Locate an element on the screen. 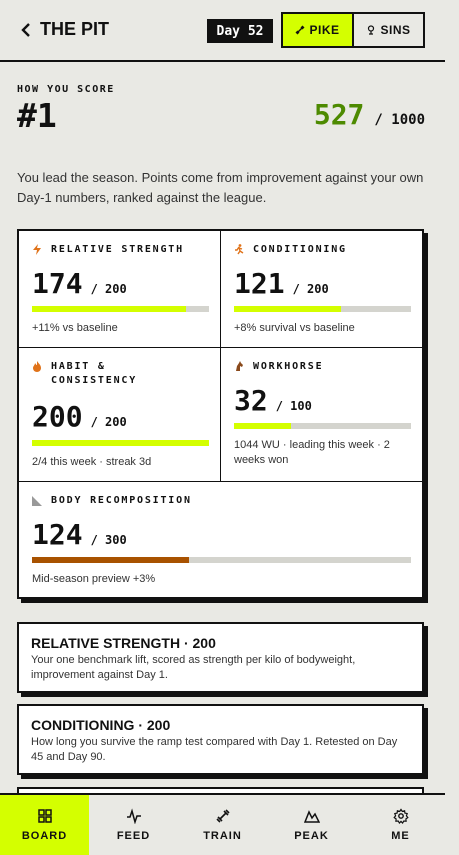  info-card-title: CONDITIONING · 200 is located at coordinates (101, 725).